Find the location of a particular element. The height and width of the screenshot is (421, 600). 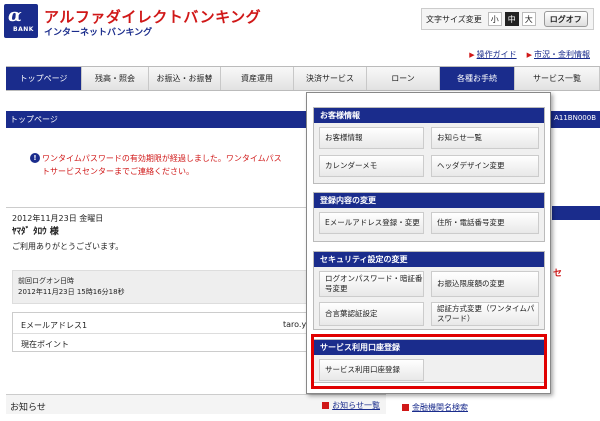

highlight-box is located at coordinates (429, 361).